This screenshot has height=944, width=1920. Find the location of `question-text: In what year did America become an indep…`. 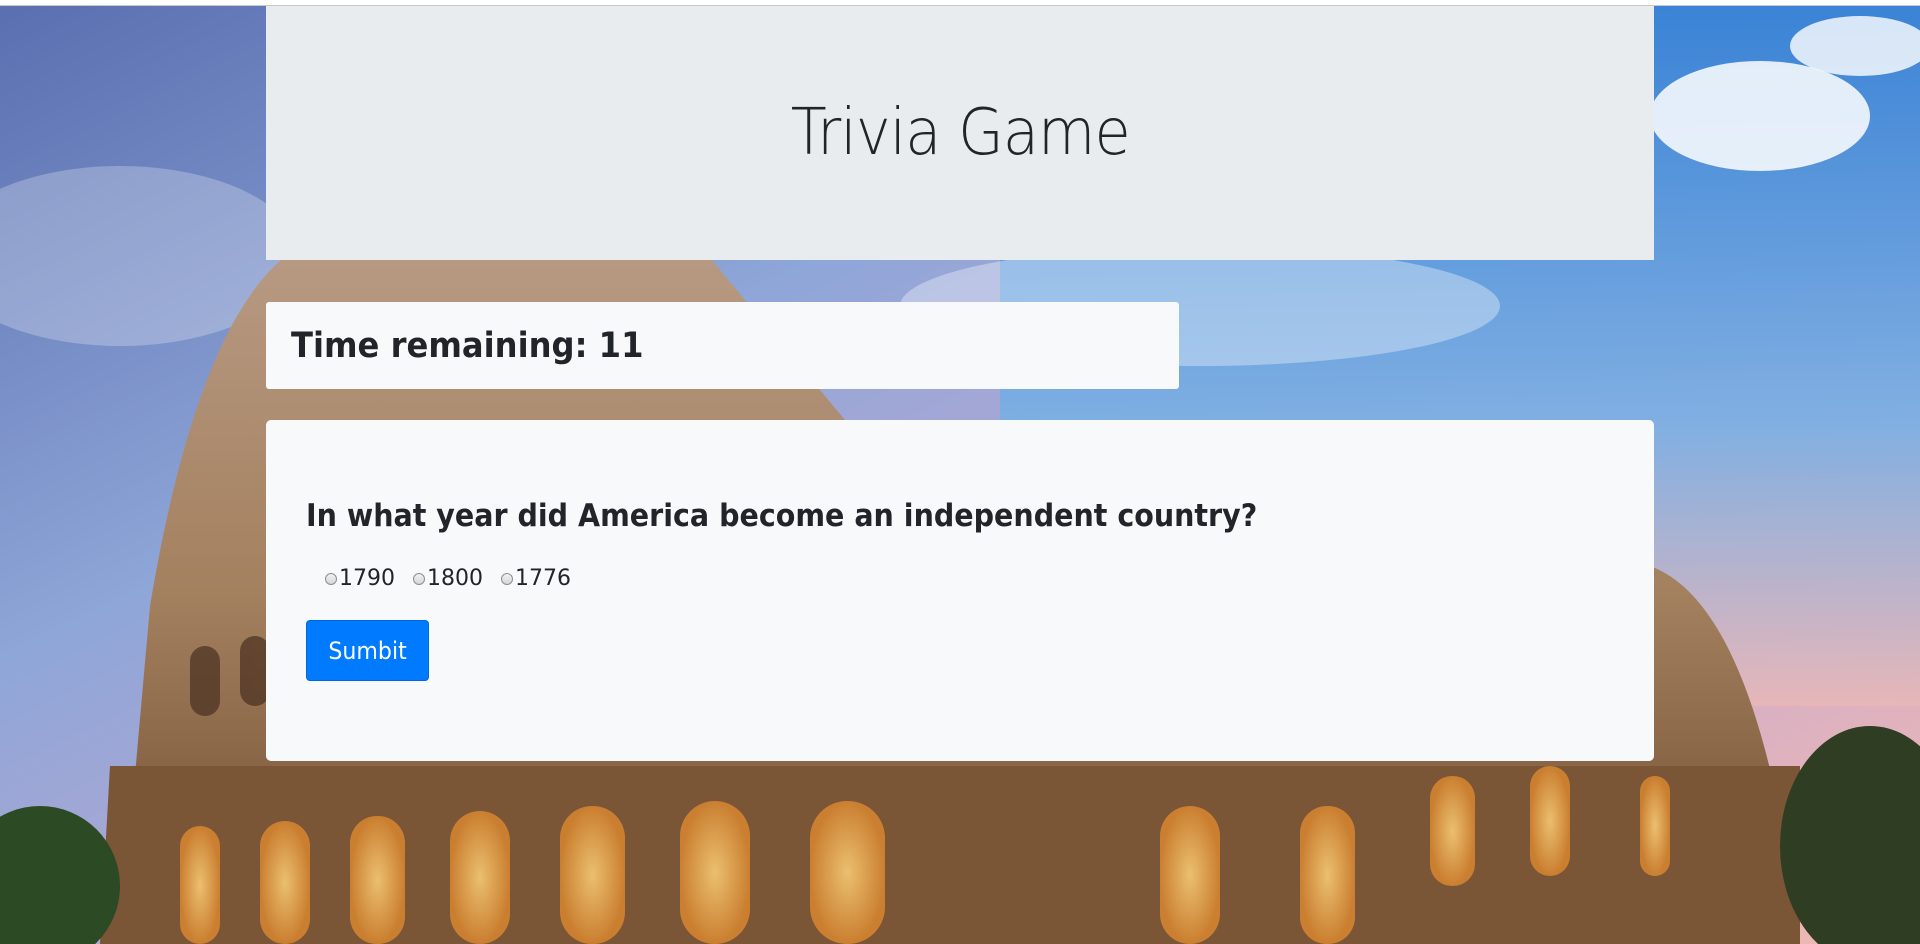

question-text: In what year did America become an indep… is located at coordinates (782, 516).